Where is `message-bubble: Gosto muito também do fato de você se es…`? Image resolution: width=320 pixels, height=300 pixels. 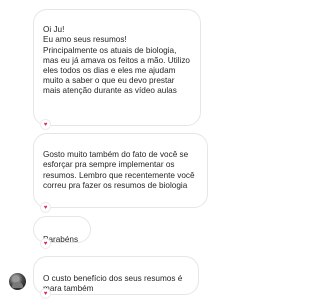
message-bubble: Gosto muito também do fato de você se es… is located at coordinates (120, 170).